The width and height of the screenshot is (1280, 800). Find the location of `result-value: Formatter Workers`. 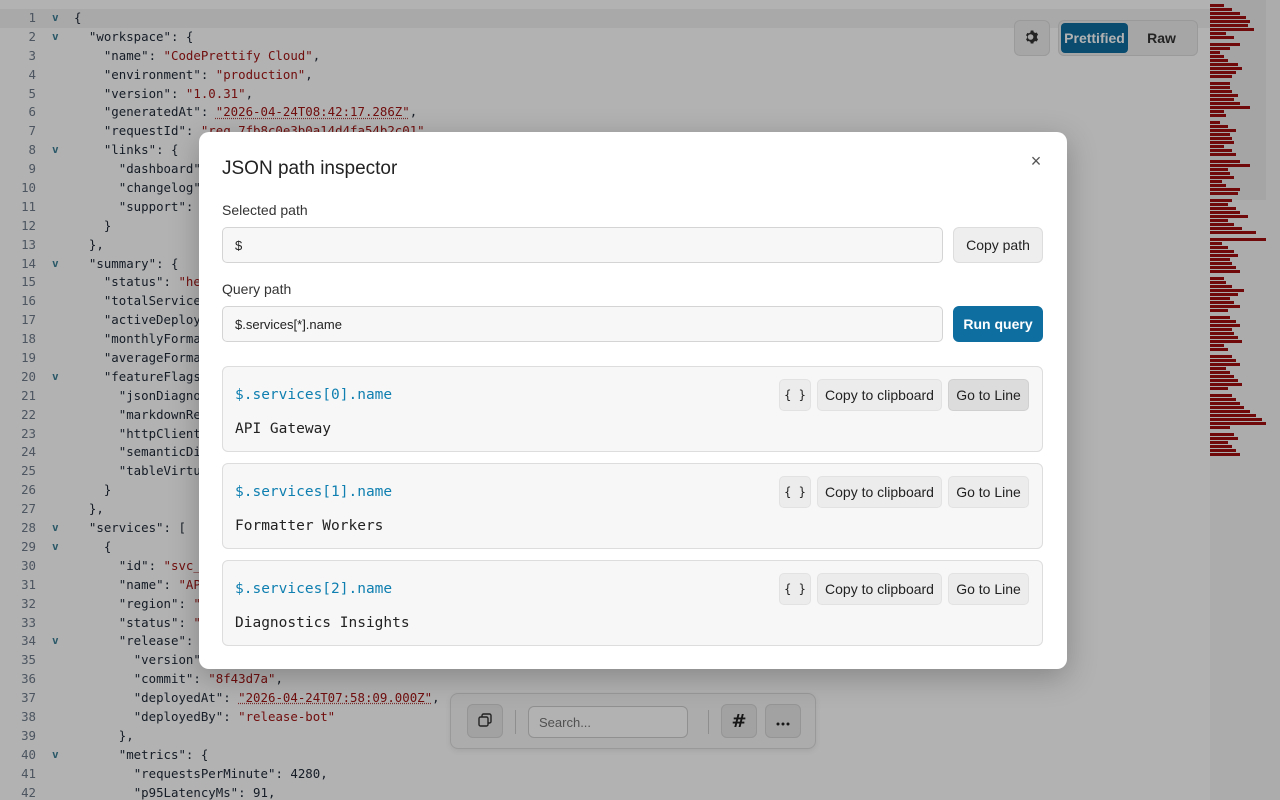

result-value: Formatter Workers is located at coordinates (309, 526).